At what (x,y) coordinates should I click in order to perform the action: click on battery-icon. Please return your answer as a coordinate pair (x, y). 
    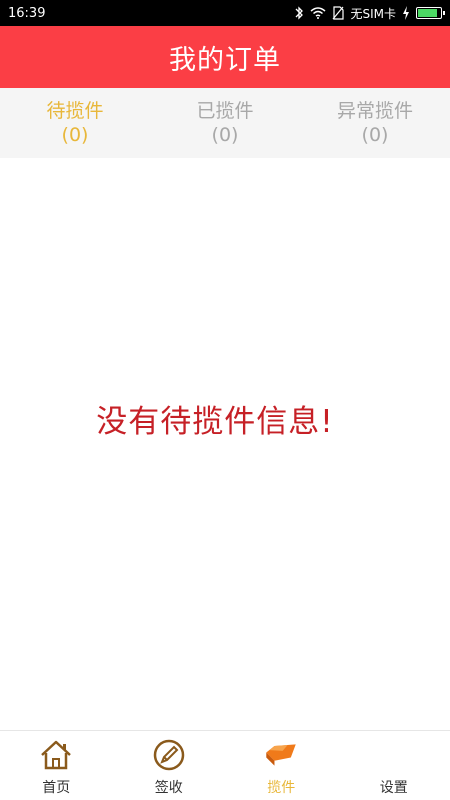
    Looking at the image, I should click on (430, 13).